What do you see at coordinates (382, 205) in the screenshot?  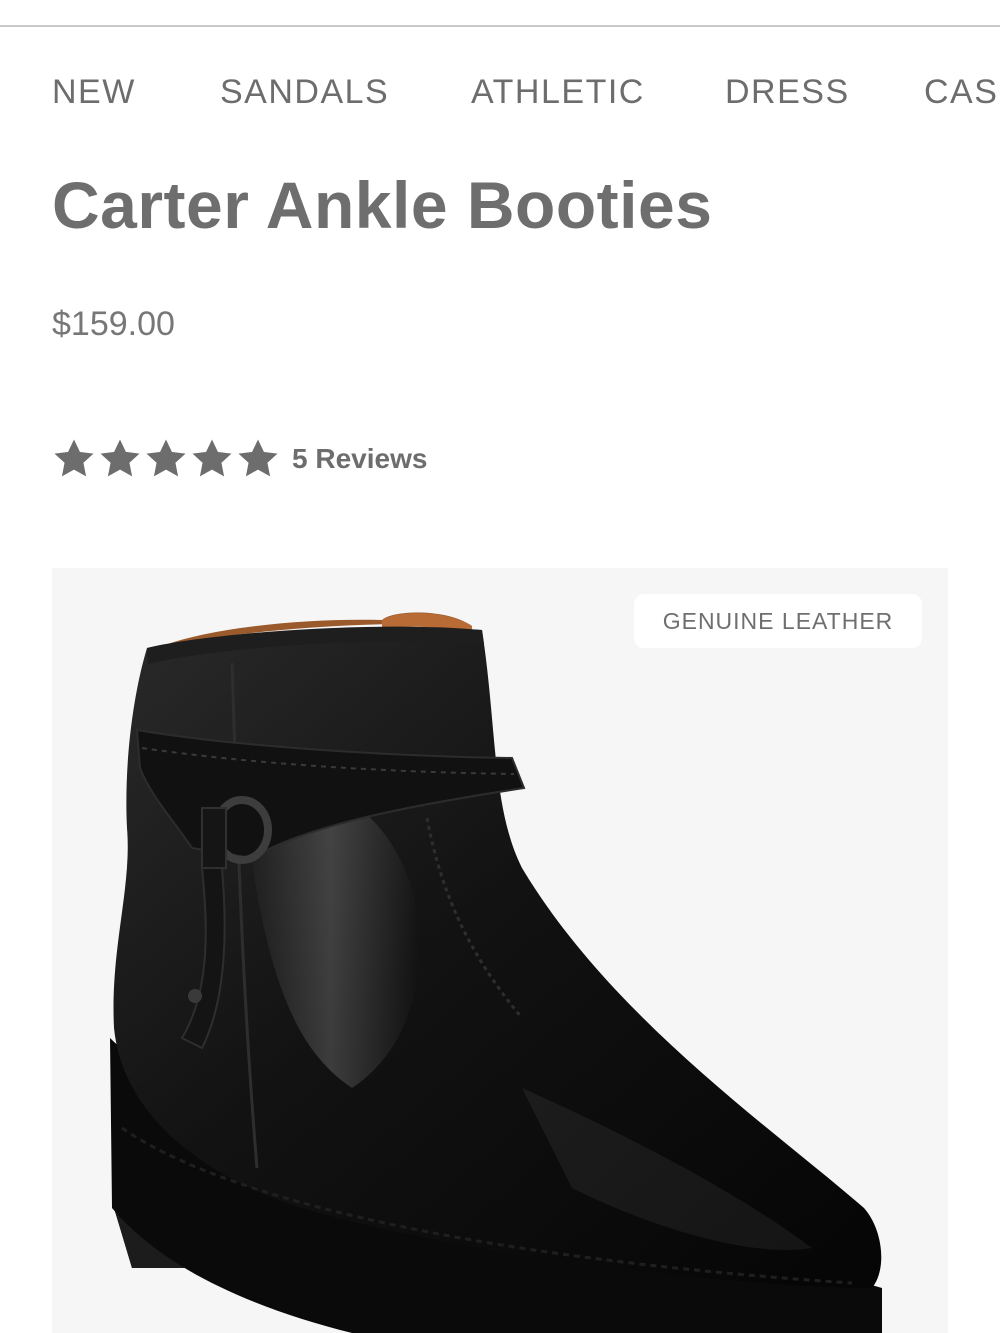 I see `product-title: Carter Ankle Booties` at bounding box center [382, 205].